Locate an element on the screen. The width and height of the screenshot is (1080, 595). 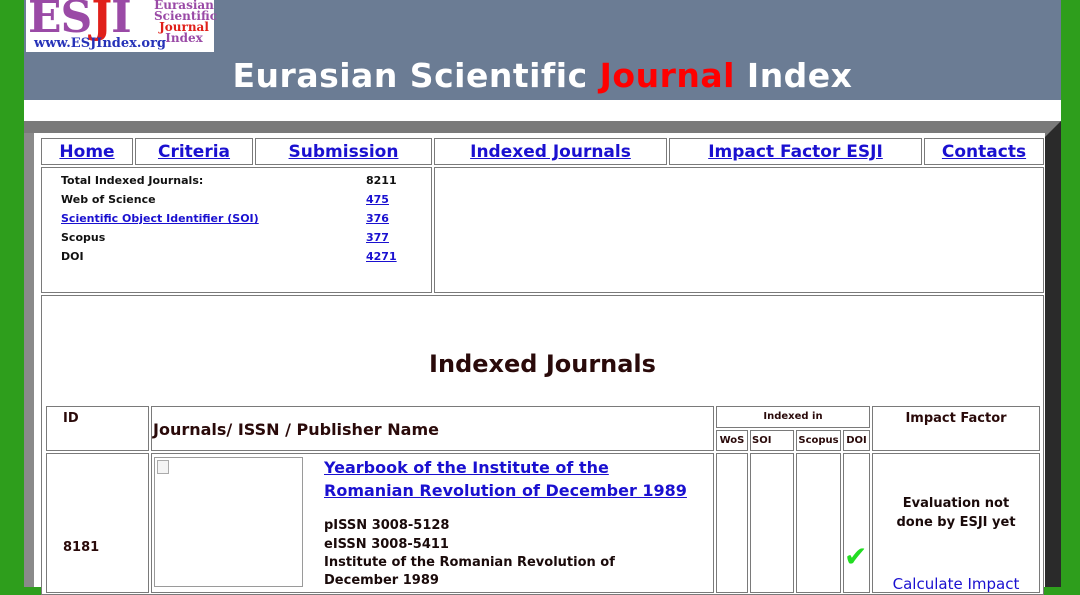
logo-url: www.ESJIndex.org is located at coordinates (100, 43).